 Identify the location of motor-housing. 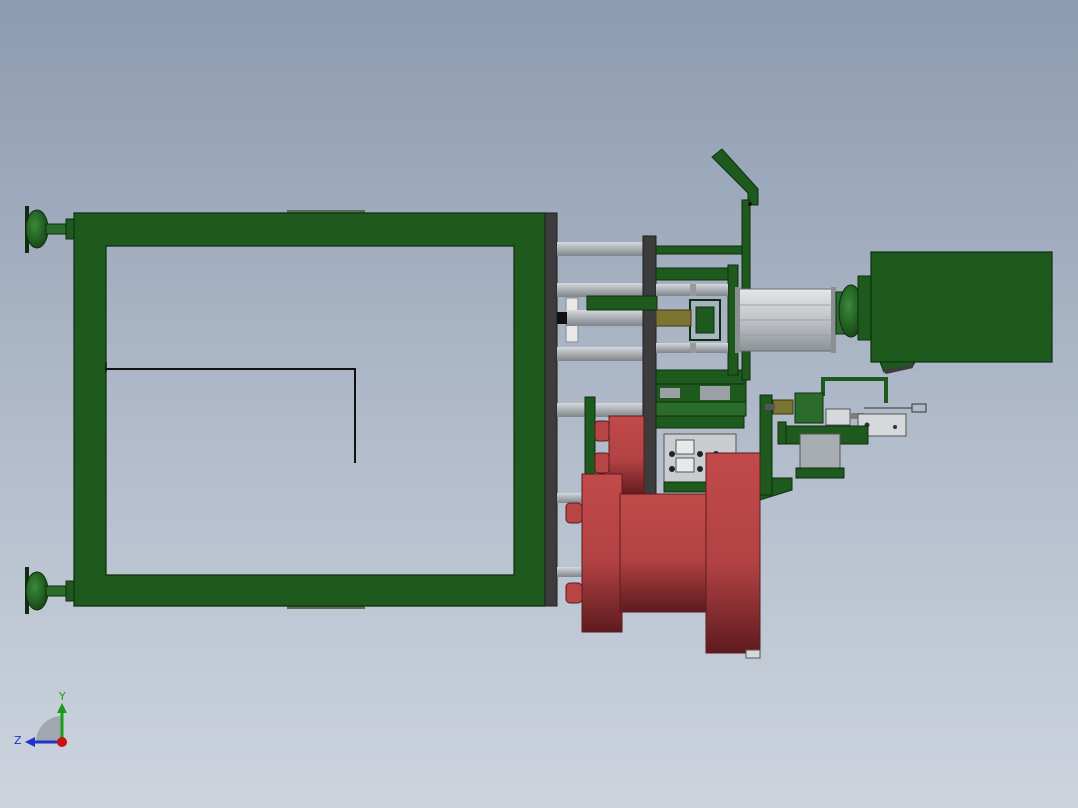
(961, 312).